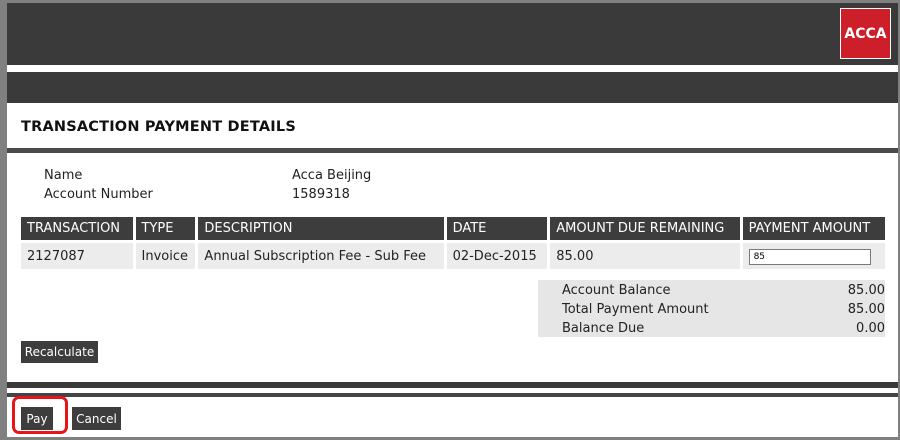 The height and width of the screenshot is (440, 900). What do you see at coordinates (165, 254) in the screenshot?
I see `cell-type: Invoice` at bounding box center [165, 254].